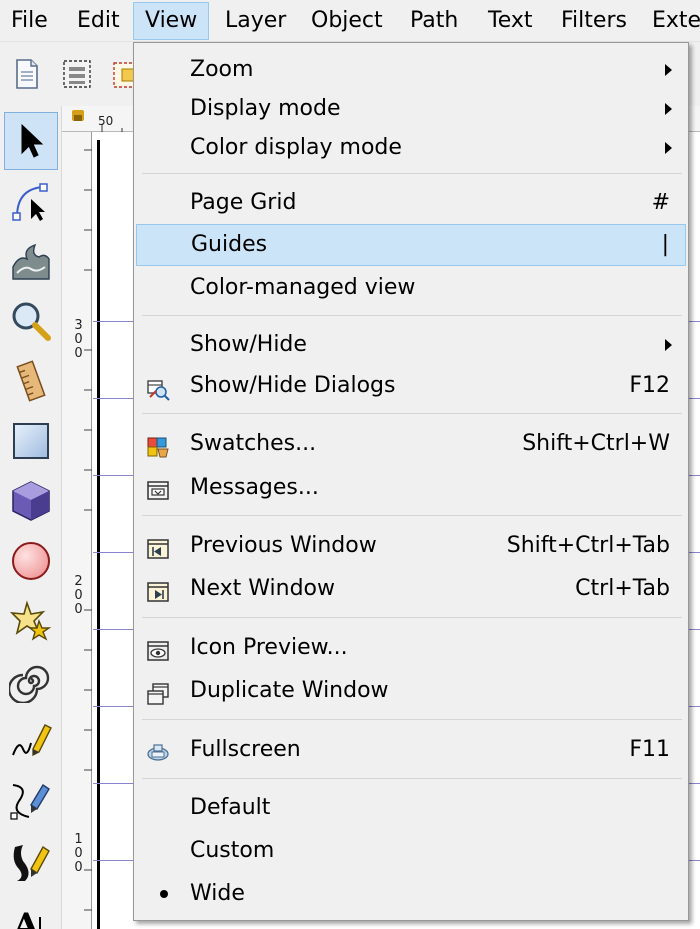 The height and width of the screenshot is (929, 700). Describe the element at coordinates (510, 21) in the screenshot. I see `menu-text: Text` at that location.